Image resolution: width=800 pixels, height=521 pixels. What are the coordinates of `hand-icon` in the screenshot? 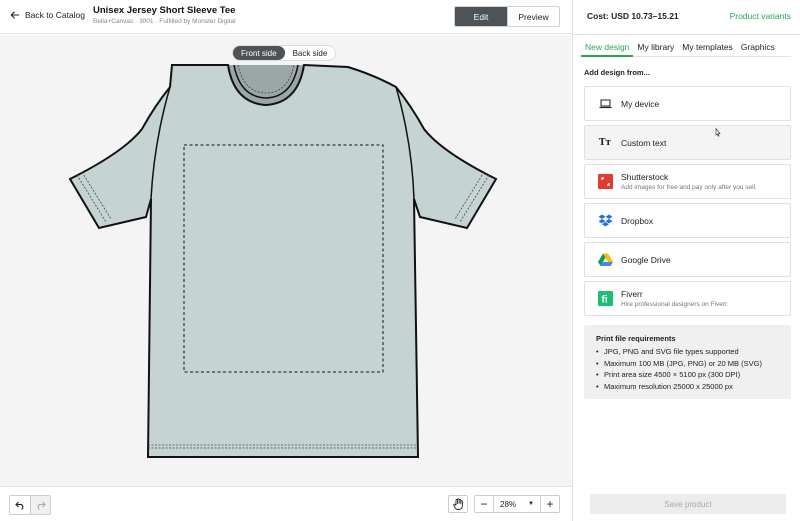 It's located at (457, 504).